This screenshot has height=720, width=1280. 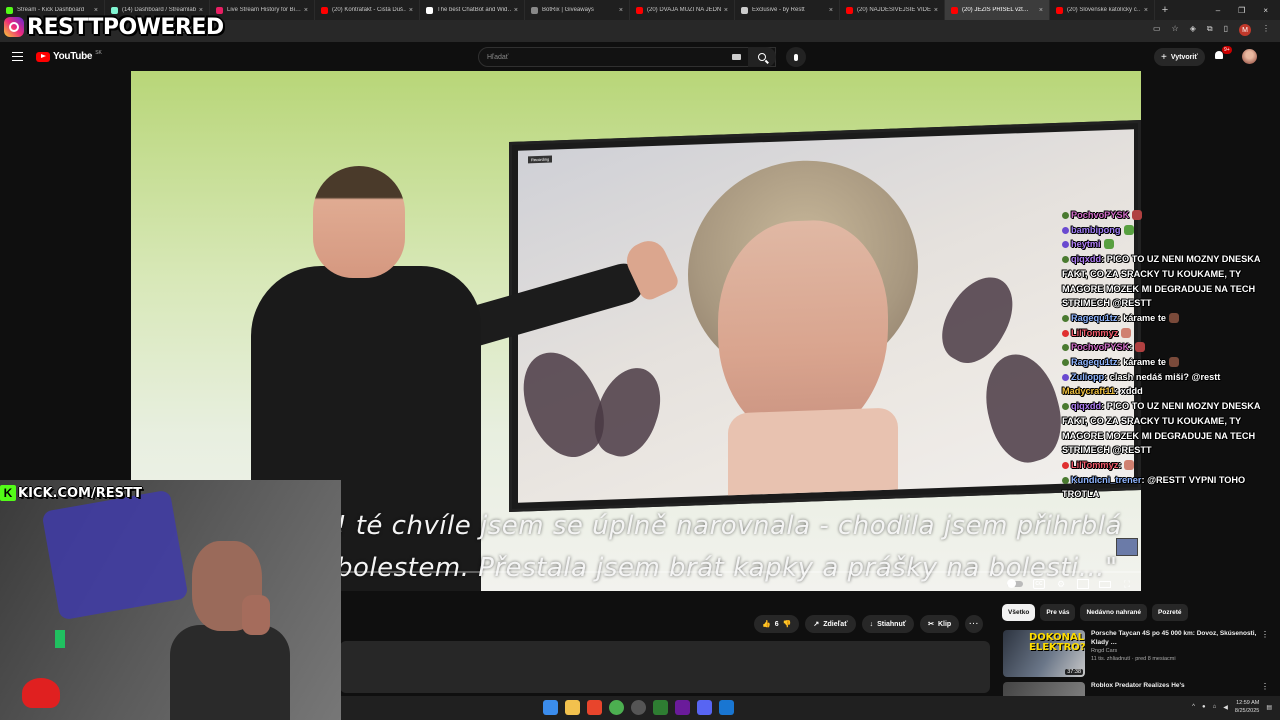 What do you see at coordinates (1204, 707) in the screenshot?
I see `microphone-tray-icon: ●` at bounding box center [1204, 707].